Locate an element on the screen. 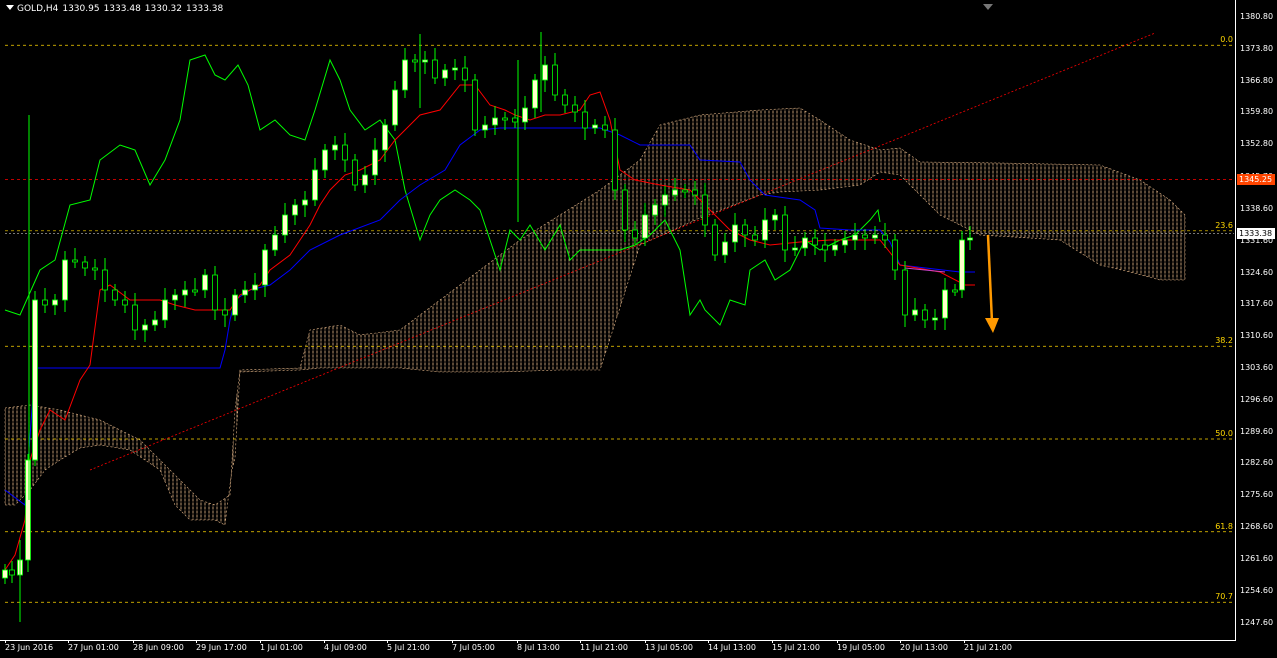 The height and width of the screenshot is (658, 1277). low-value: 1330.32 is located at coordinates (163, 9).